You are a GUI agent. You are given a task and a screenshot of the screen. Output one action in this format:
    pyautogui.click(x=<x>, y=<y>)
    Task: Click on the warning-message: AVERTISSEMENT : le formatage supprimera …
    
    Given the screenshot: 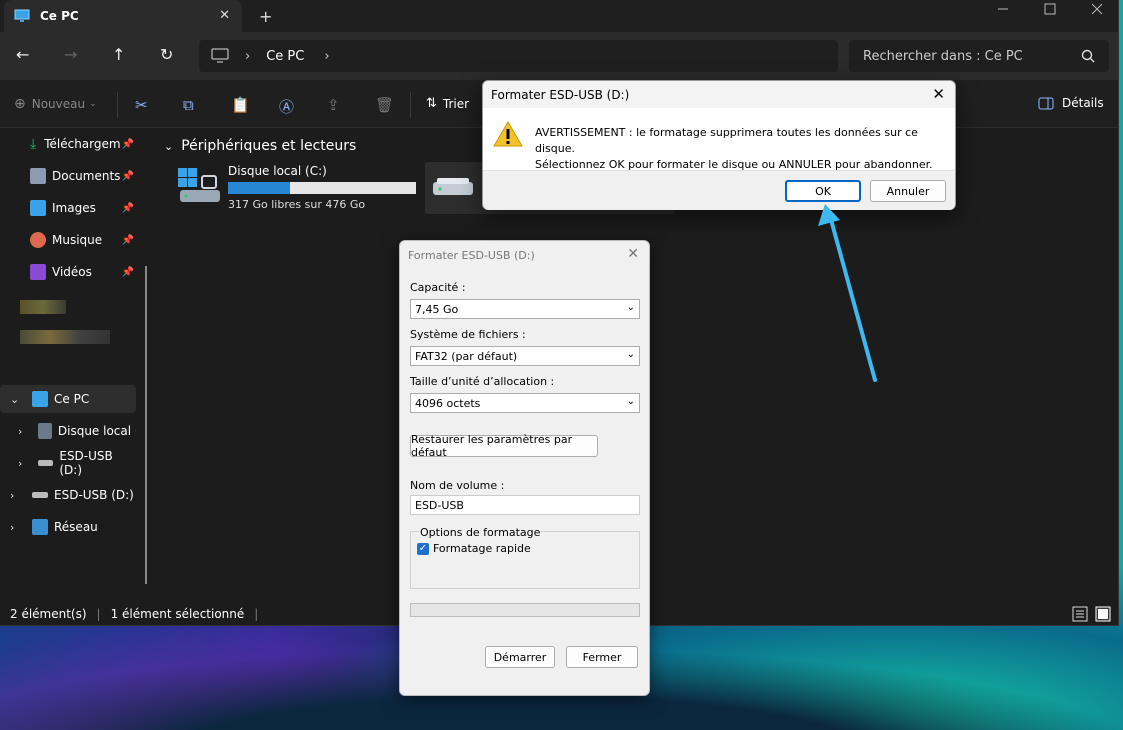 What is the action you would take?
    pyautogui.click(x=734, y=148)
    